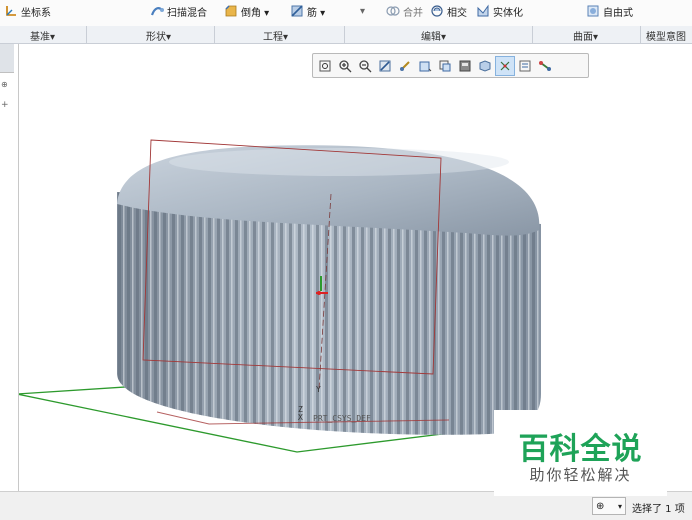  I want to click on zoom-out-icon, so click(365, 65).